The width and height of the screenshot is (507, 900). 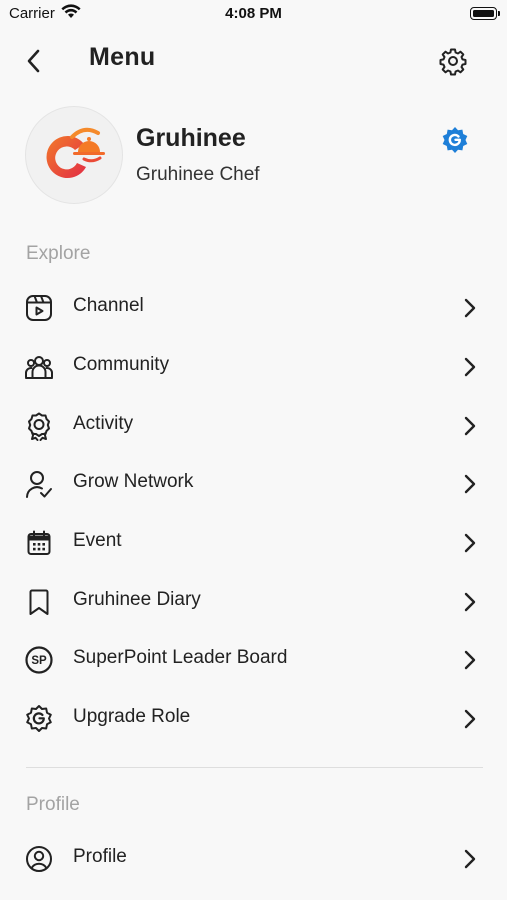 What do you see at coordinates (100, 856) in the screenshot?
I see `menu-item-label: Profile` at bounding box center [100, 856].